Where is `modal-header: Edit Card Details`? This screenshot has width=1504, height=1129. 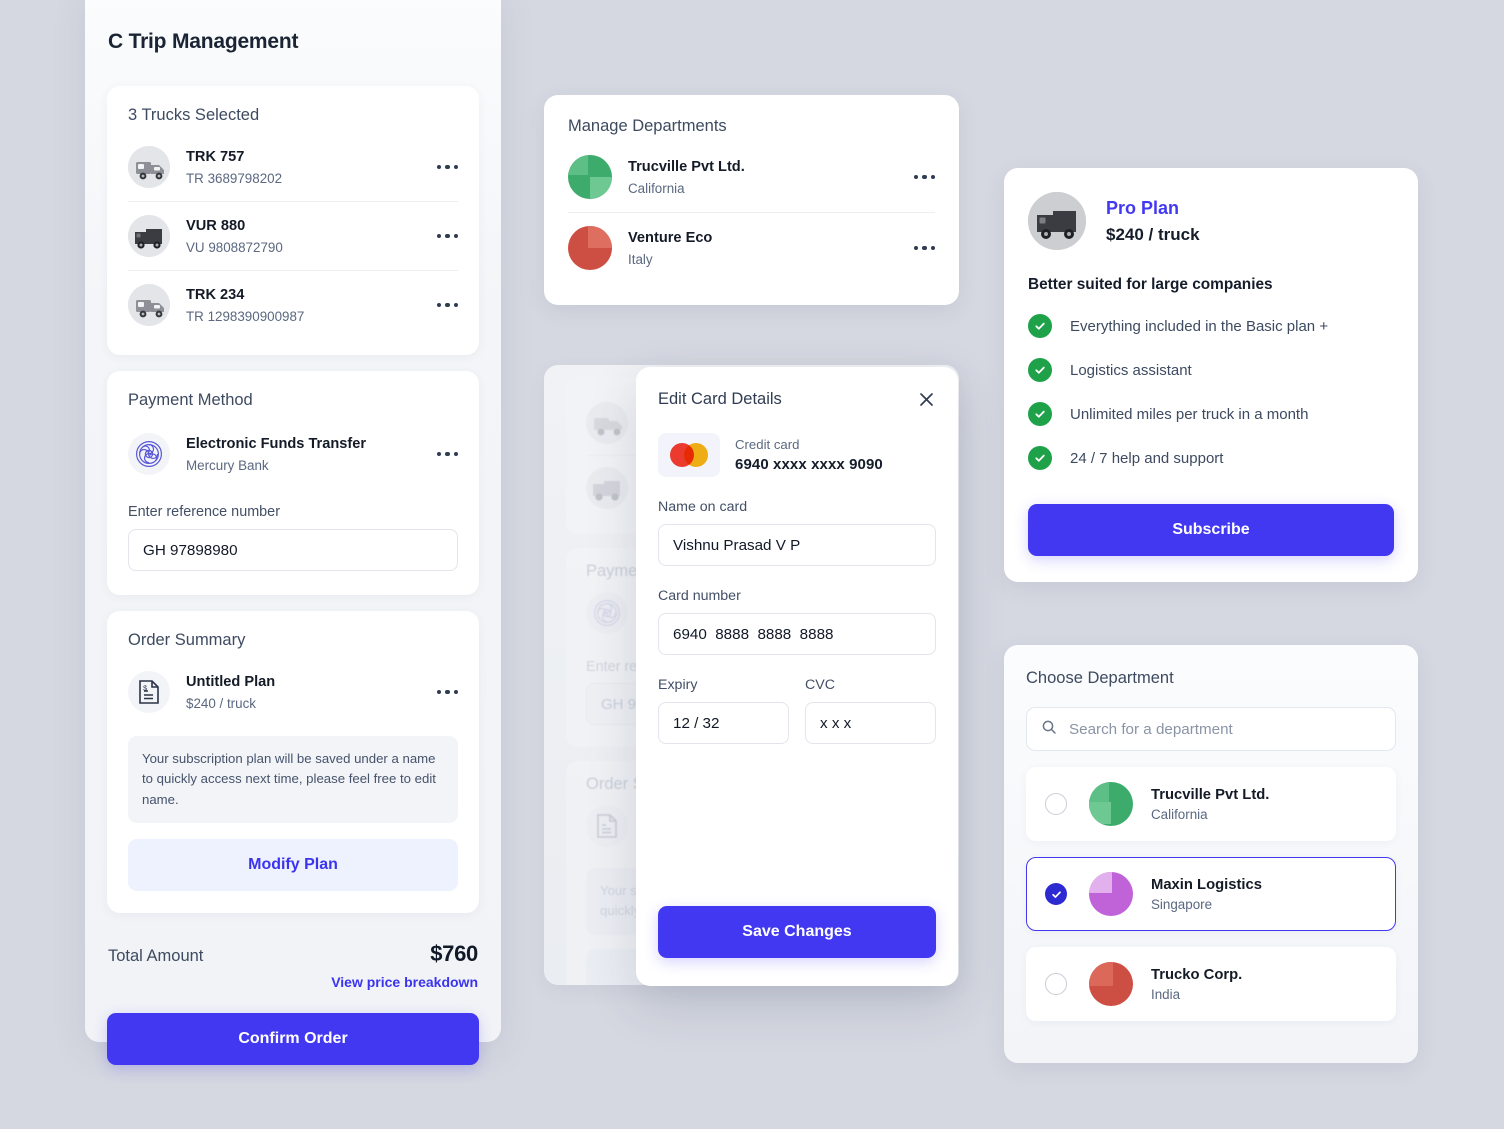
modal-header: Edit Card Details is located at coordinates (797, 399).